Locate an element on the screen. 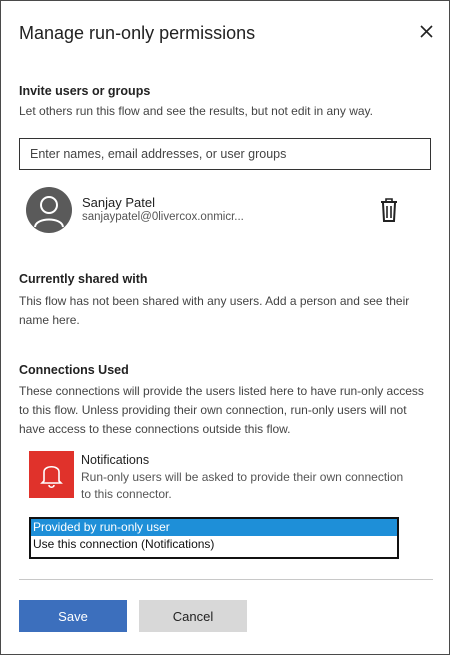 The width and height of the screenshot is (450, 655). connections-heading: Connections Used is located at coordinates (74, 370).